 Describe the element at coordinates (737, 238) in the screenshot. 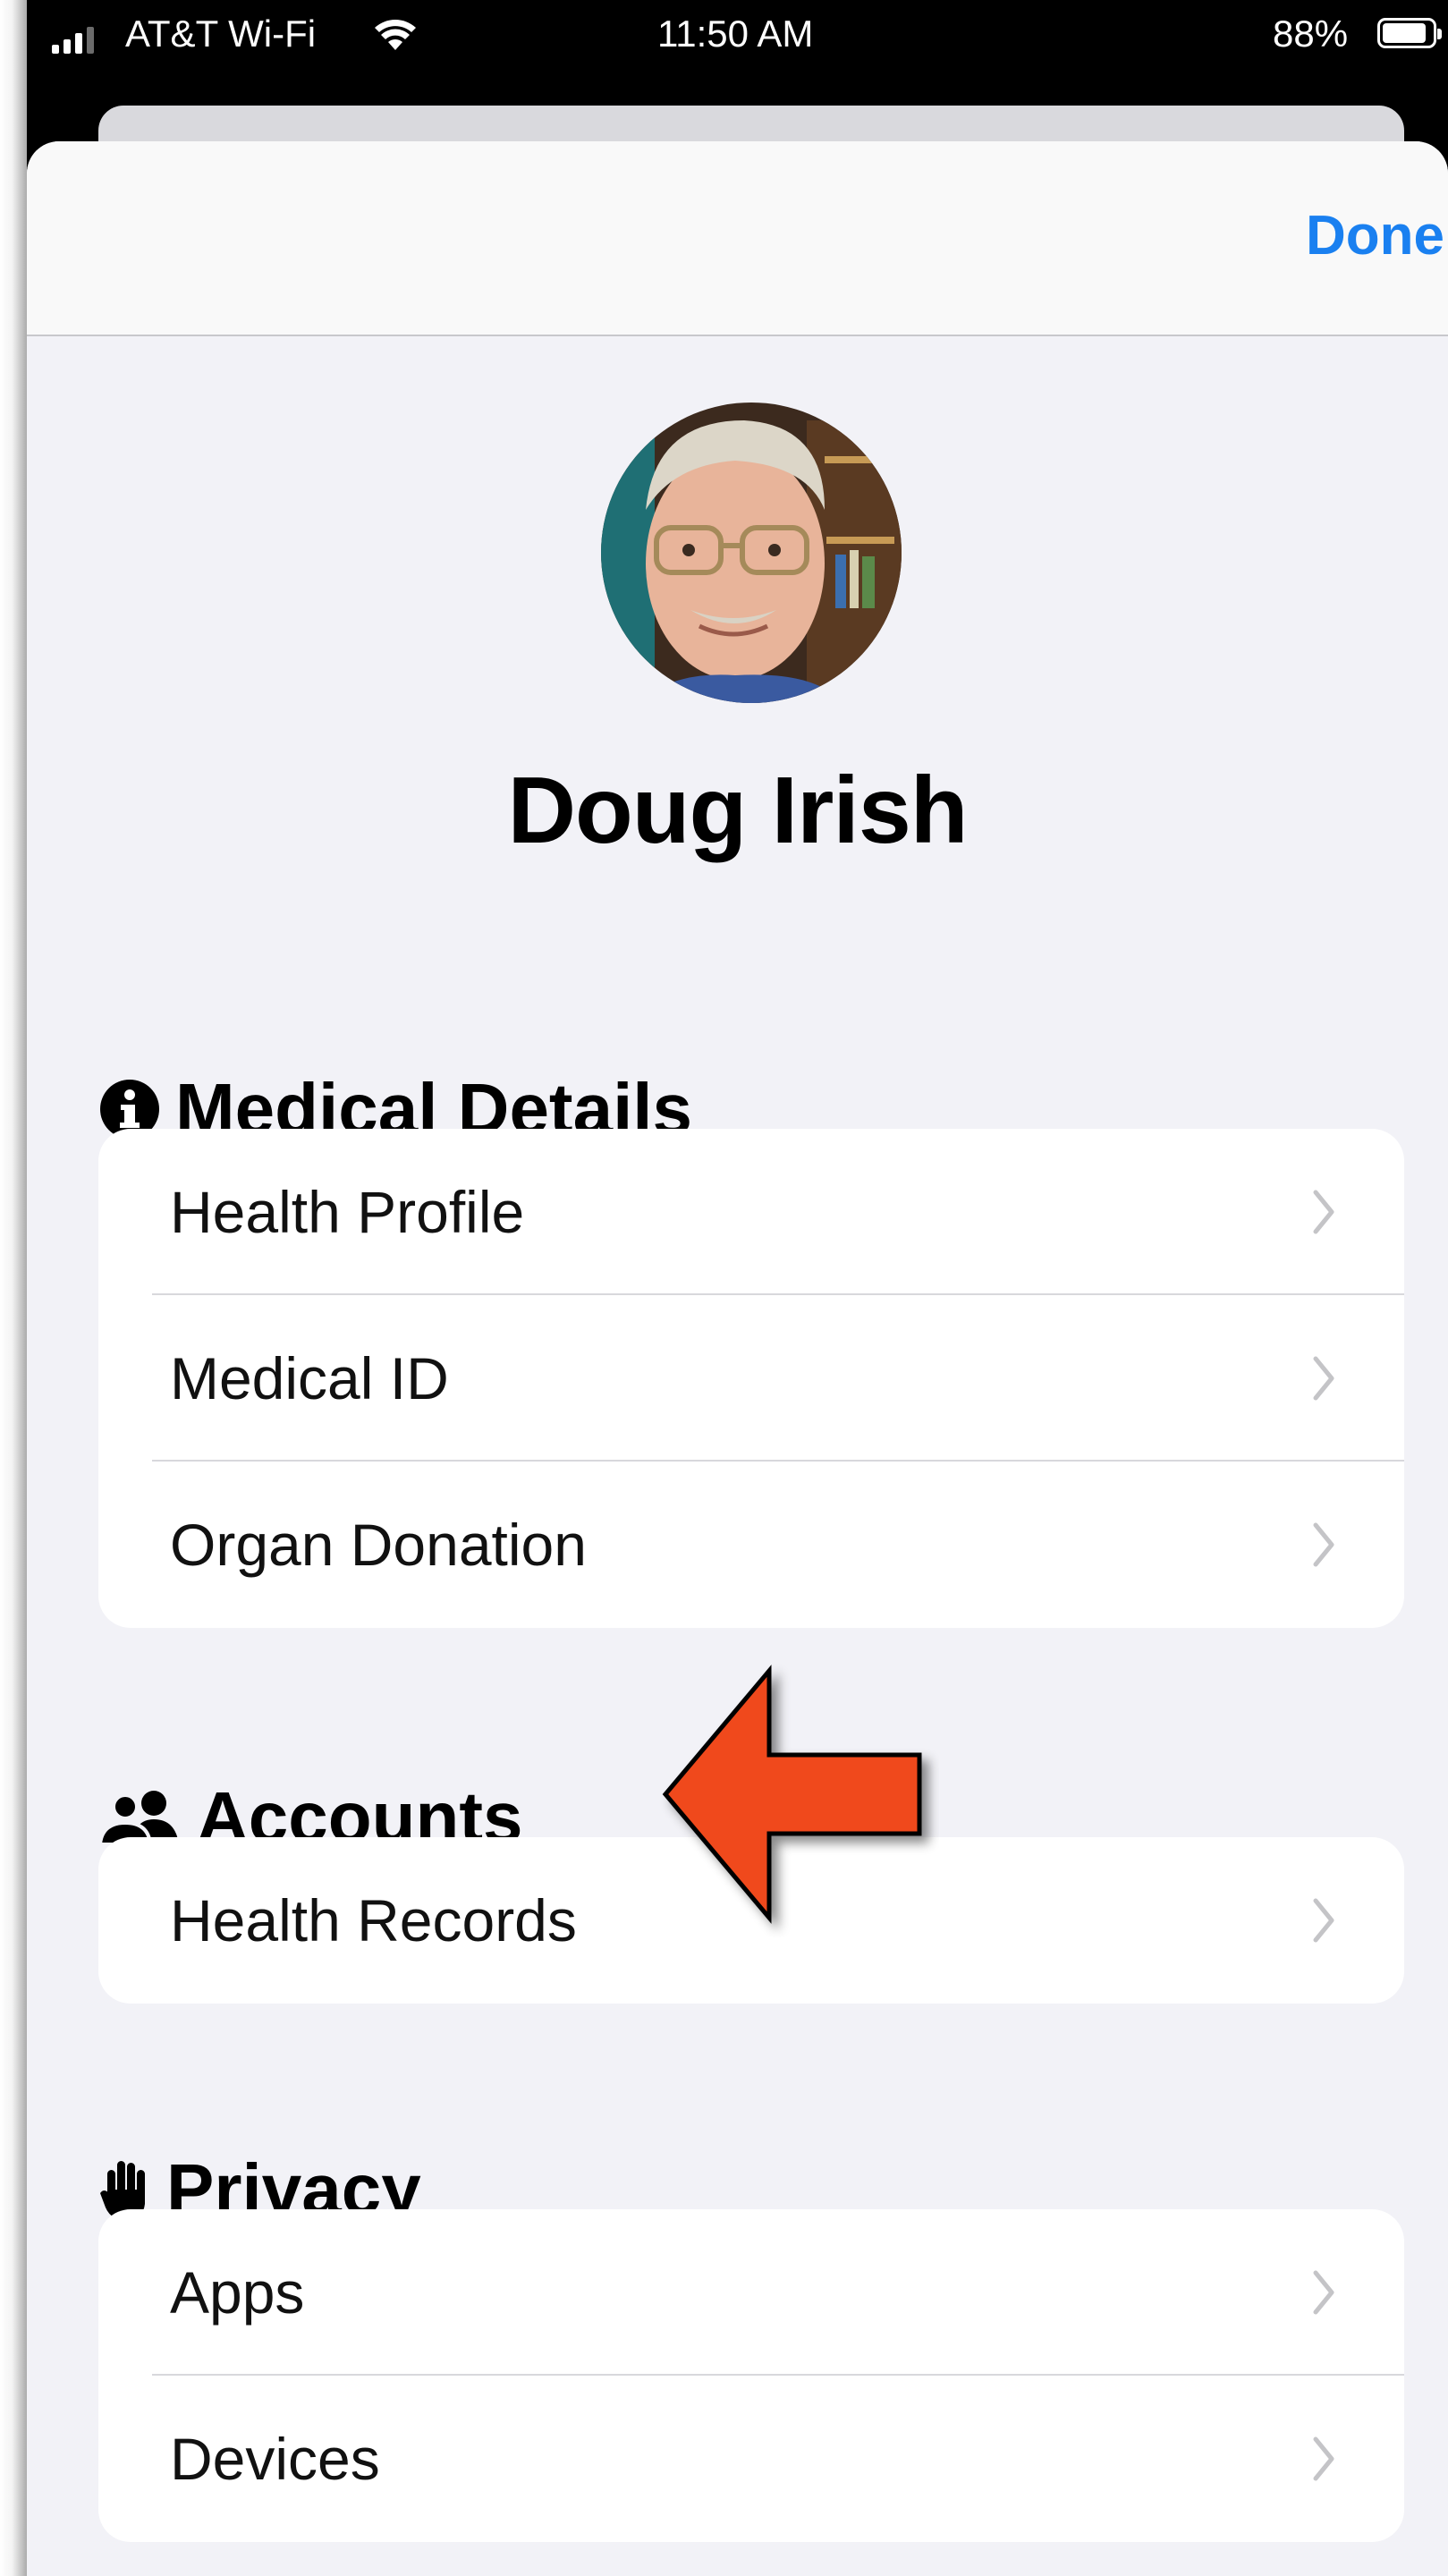

I see `navigation-bar: Done` at that location.